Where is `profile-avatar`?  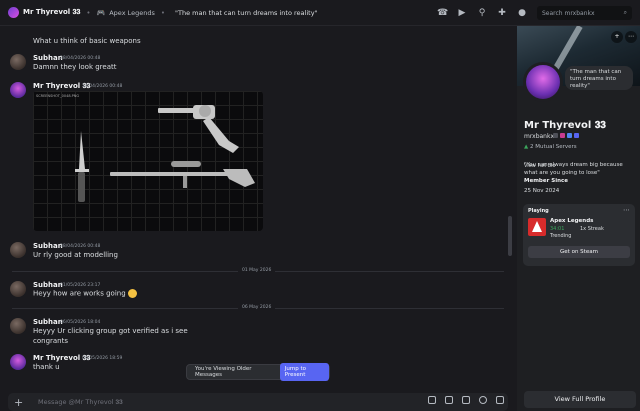
profile-avatar is located at coordinates (543, 82).